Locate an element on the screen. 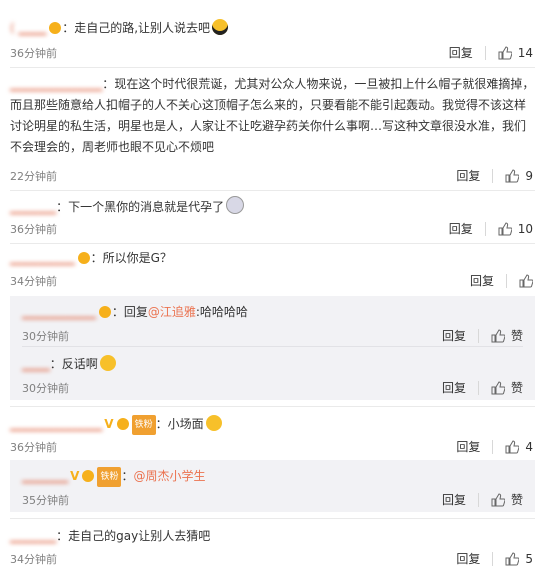 The height and width of the screenshot is (568, 545). smug-emoji-icon is located at coordinates (213, 423).